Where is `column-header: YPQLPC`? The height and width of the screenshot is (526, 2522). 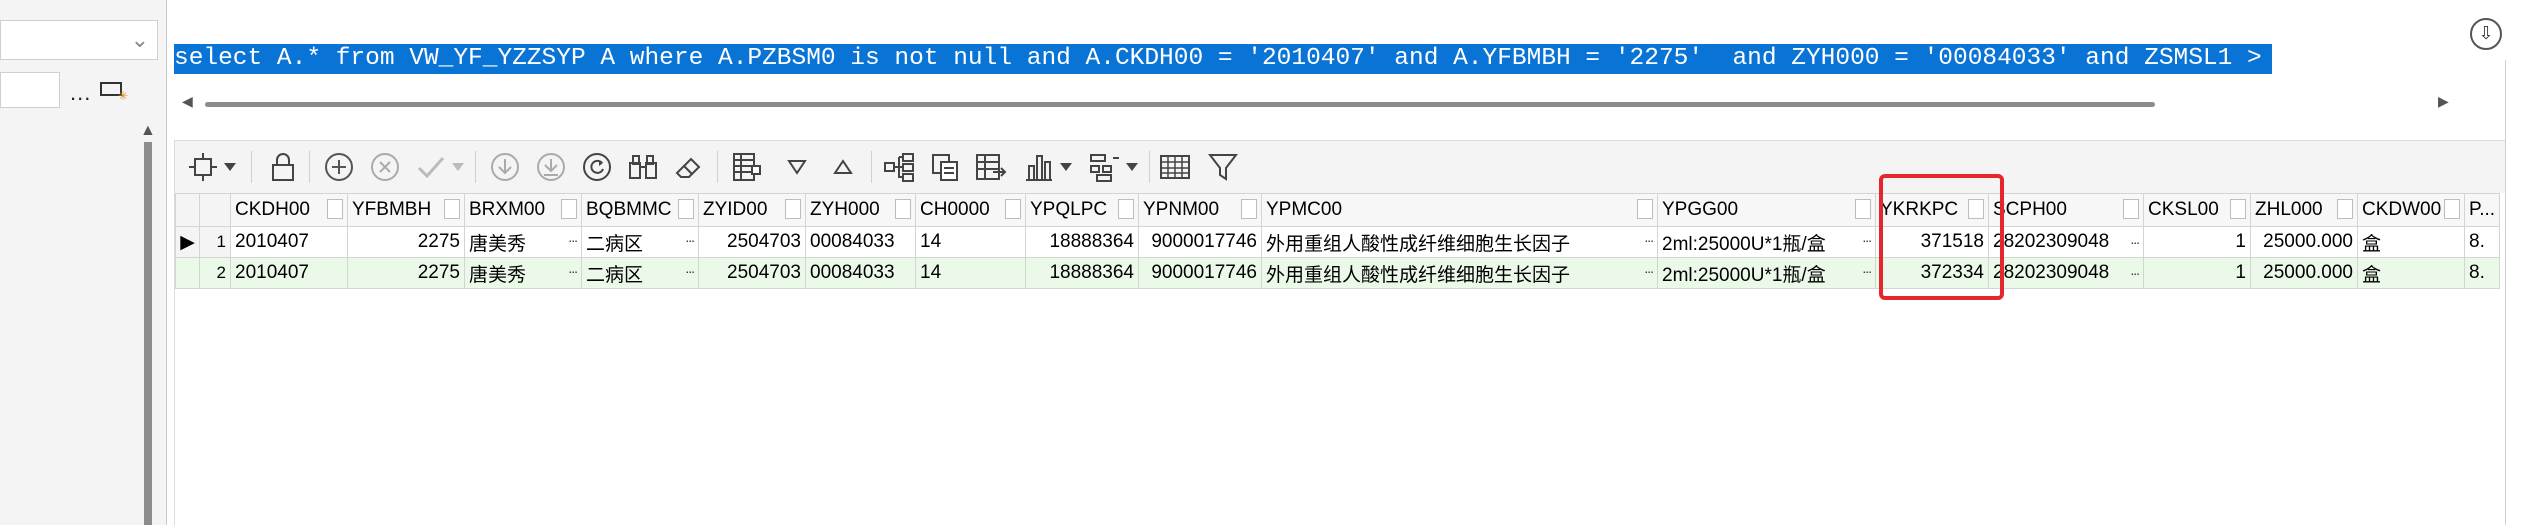
column-header: YPQLPC is located at coordinates (1082, 210).